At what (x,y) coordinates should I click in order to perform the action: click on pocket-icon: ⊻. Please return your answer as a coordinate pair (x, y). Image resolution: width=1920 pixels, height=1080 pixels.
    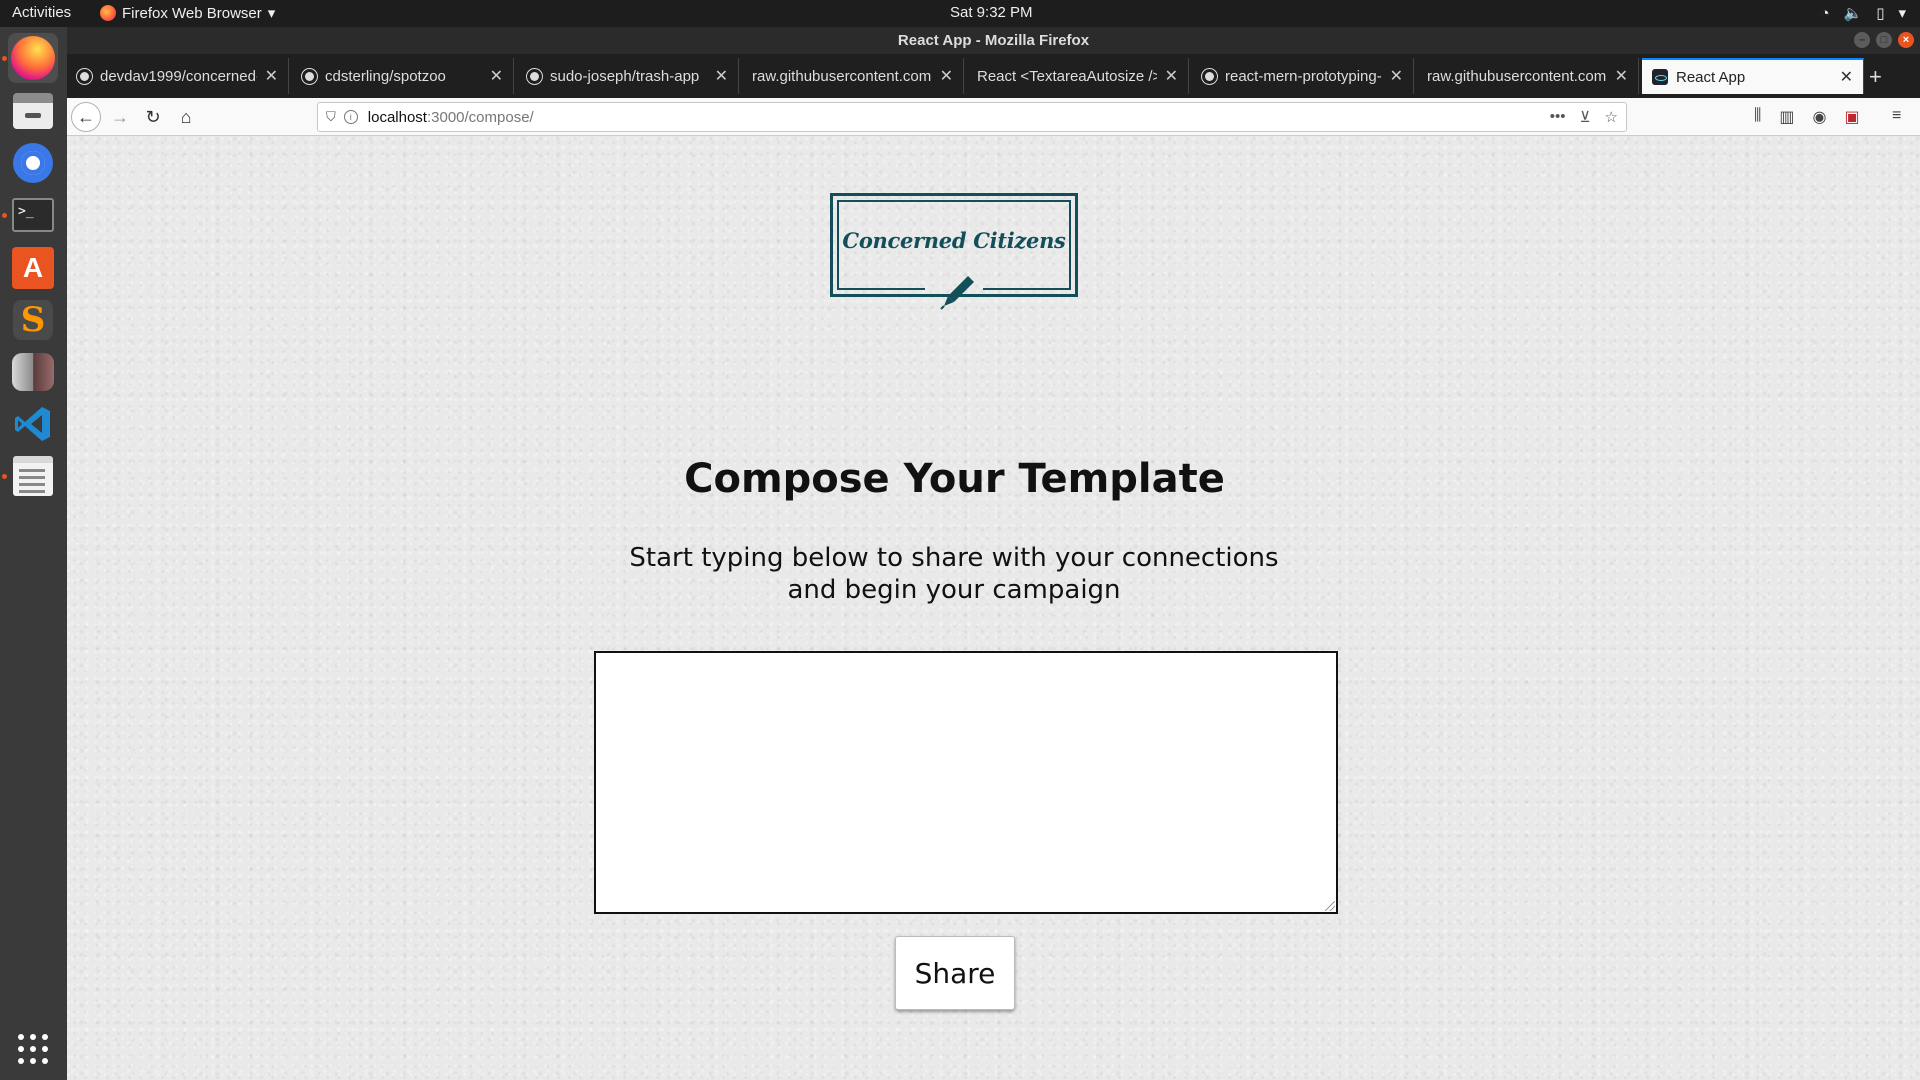
    Looking at the image, I should click on (1585, 117).